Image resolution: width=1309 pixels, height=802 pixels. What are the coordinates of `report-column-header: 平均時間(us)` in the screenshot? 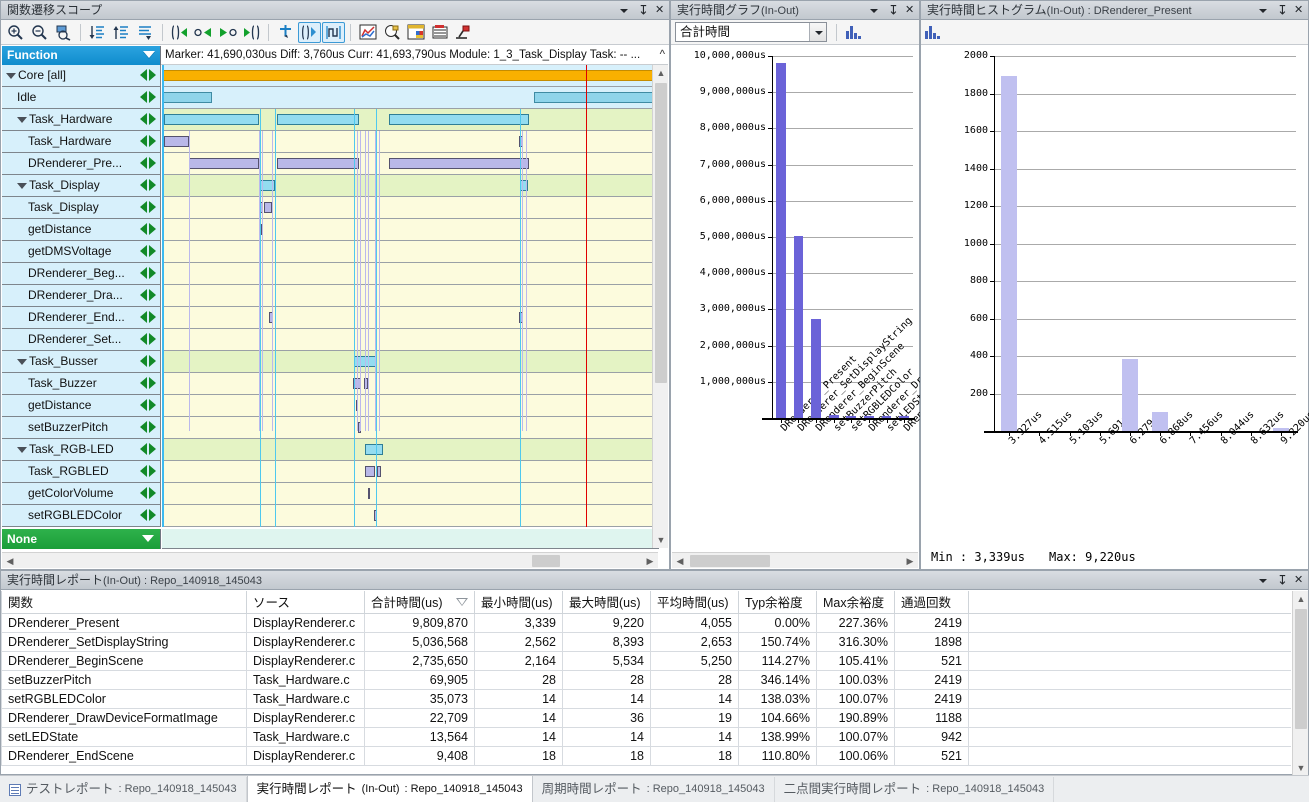 It's located at (694, 602).